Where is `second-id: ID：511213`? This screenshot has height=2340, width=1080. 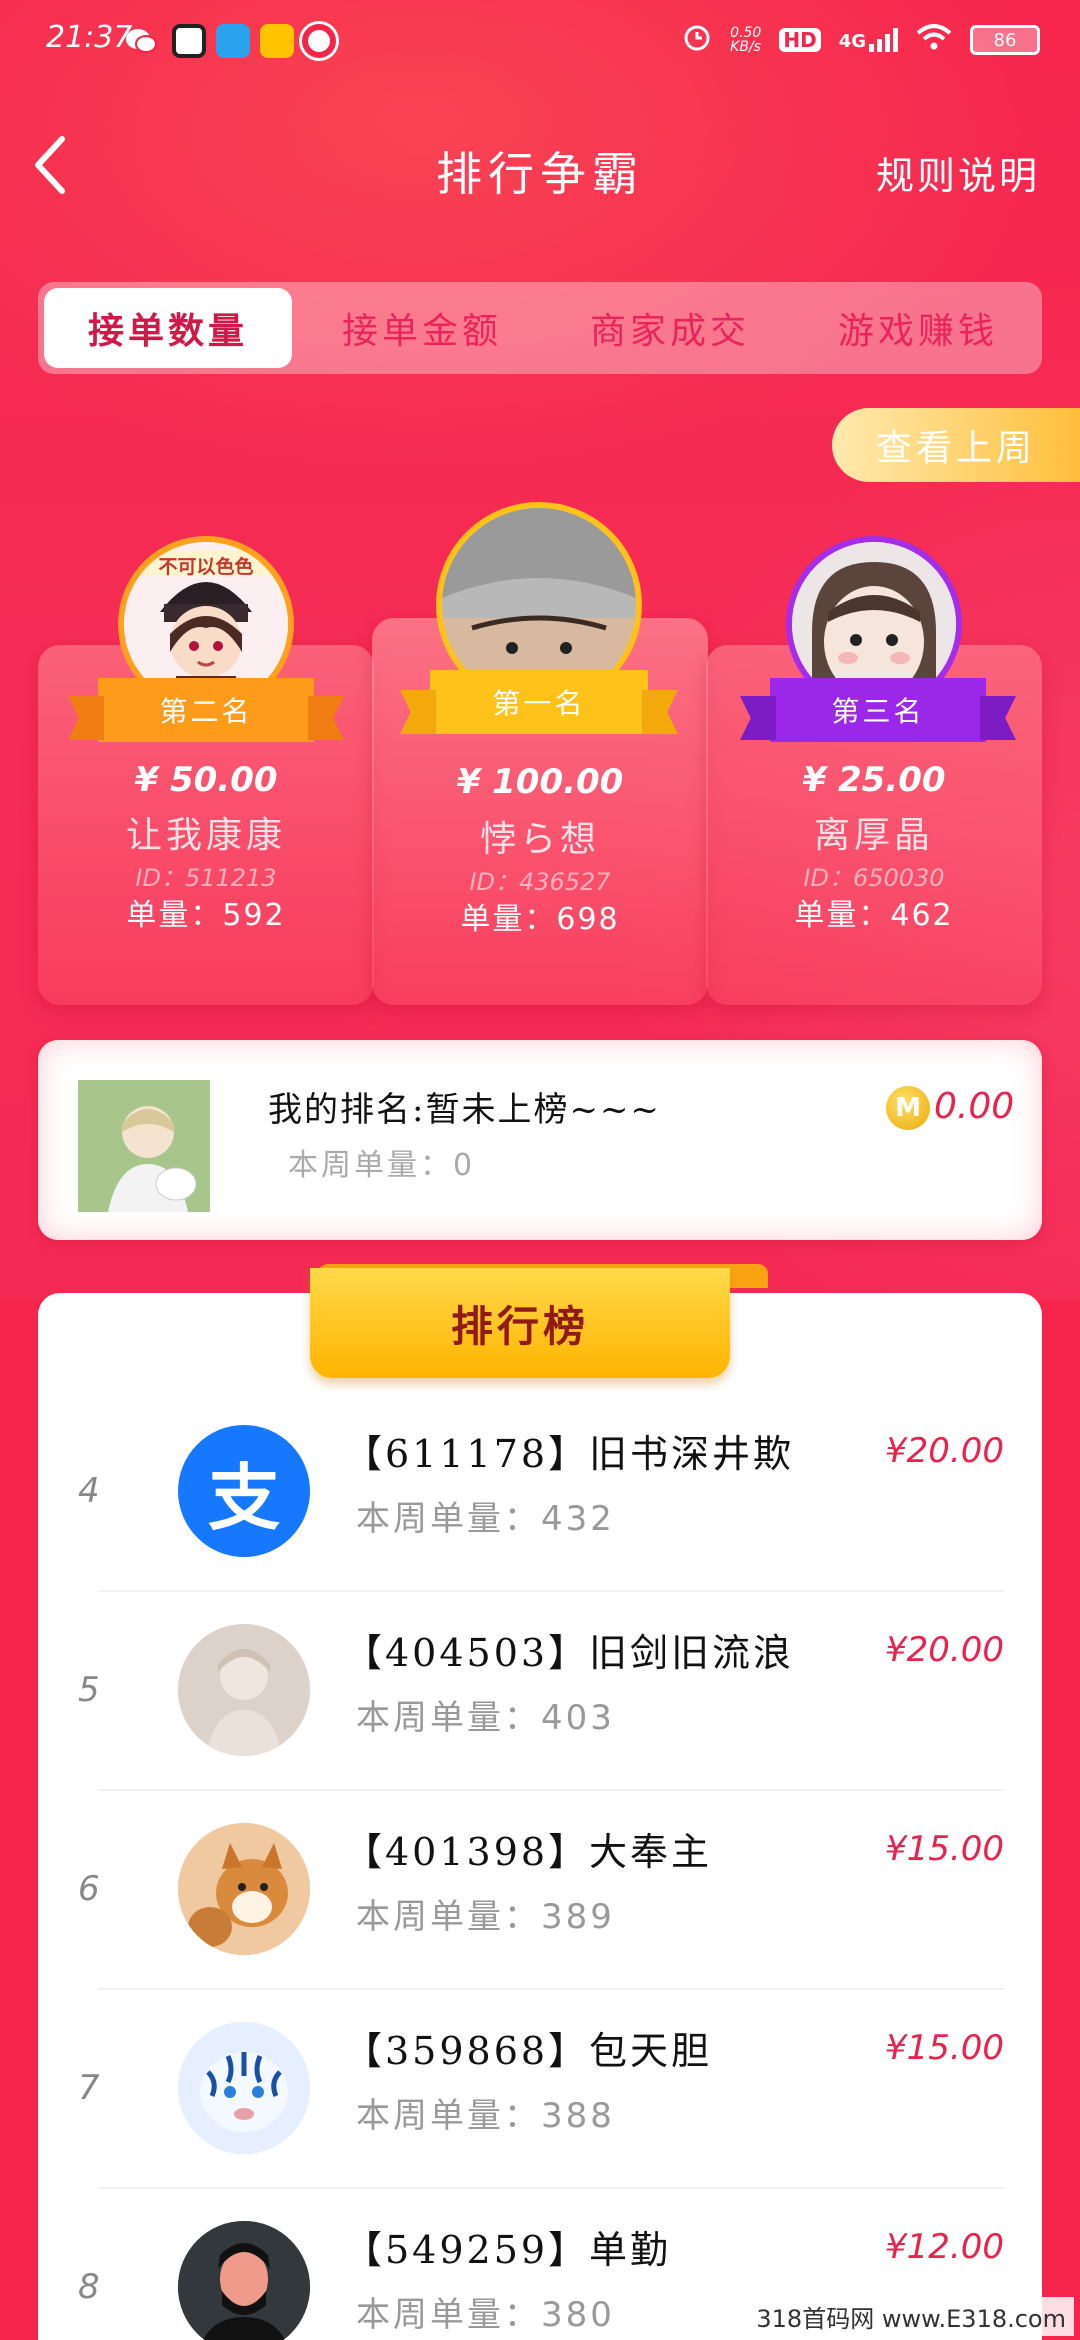
second-id: ID：511213 is located at coordinates (206, 878).